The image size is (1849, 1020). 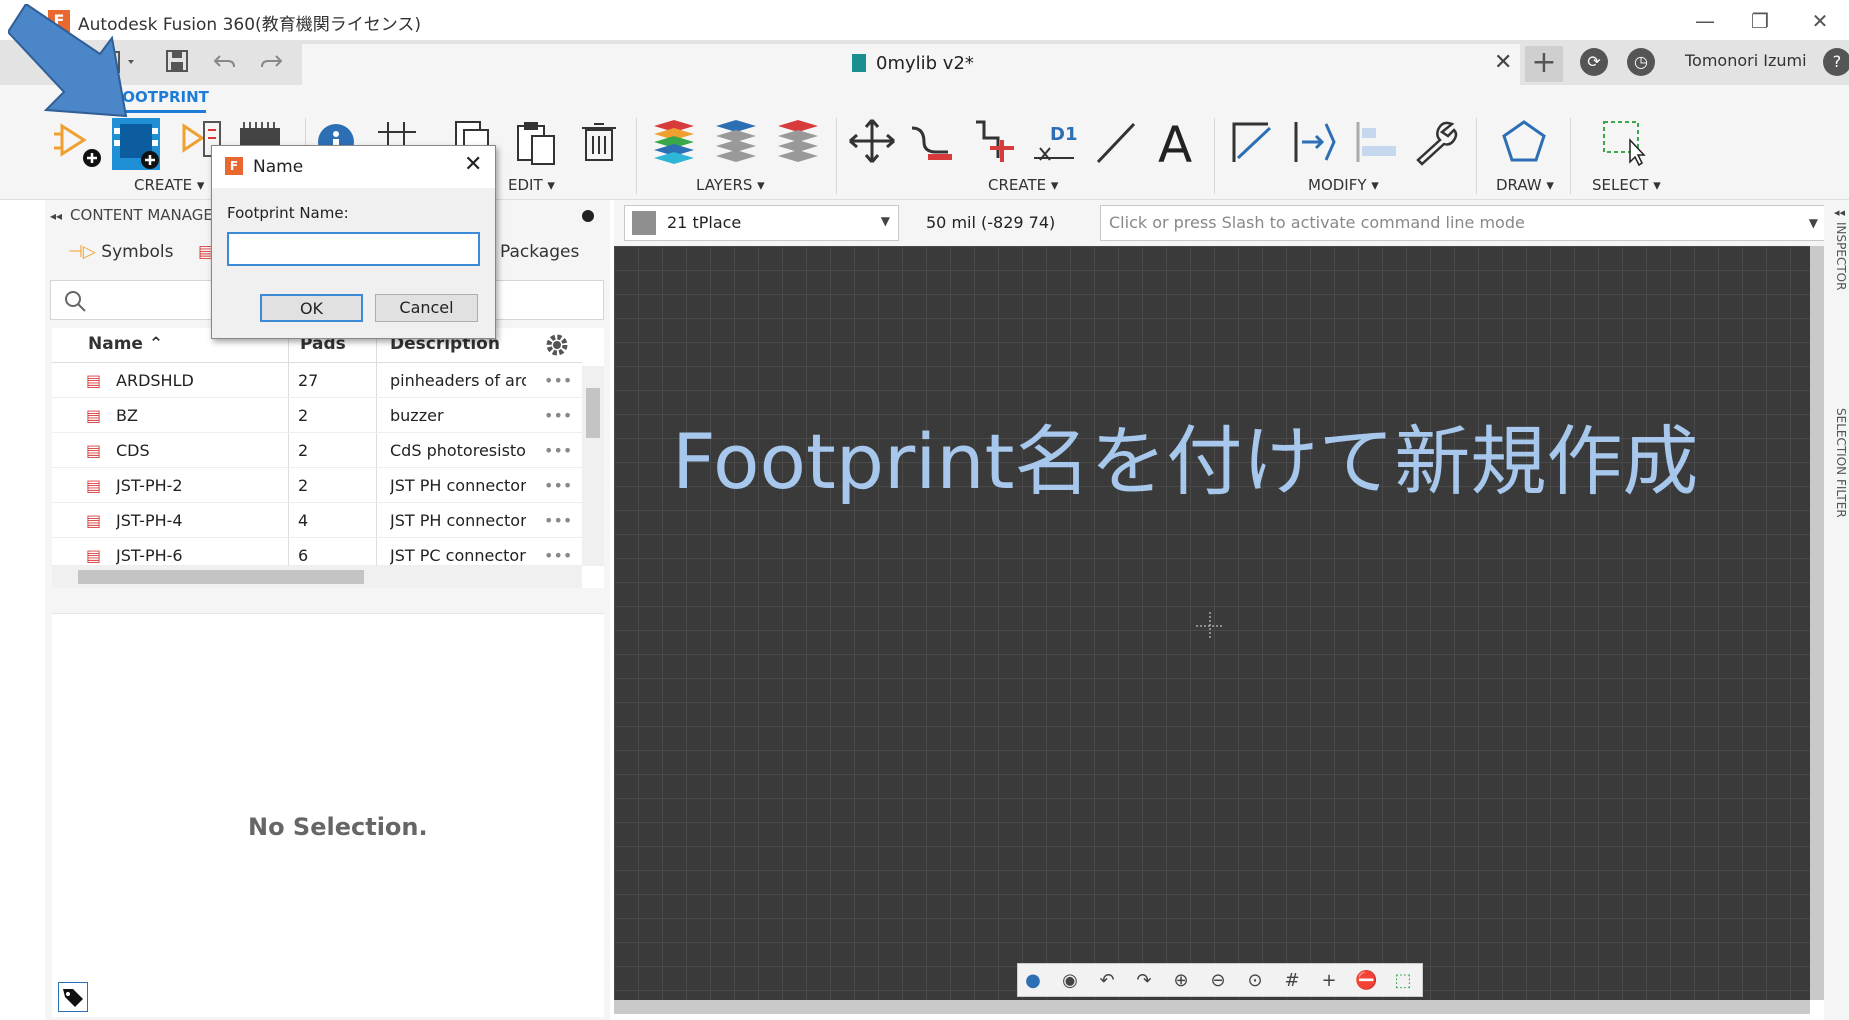 I want to click on tab-symbols: ⊣▷ Symbols, so click(x=120, y=252).